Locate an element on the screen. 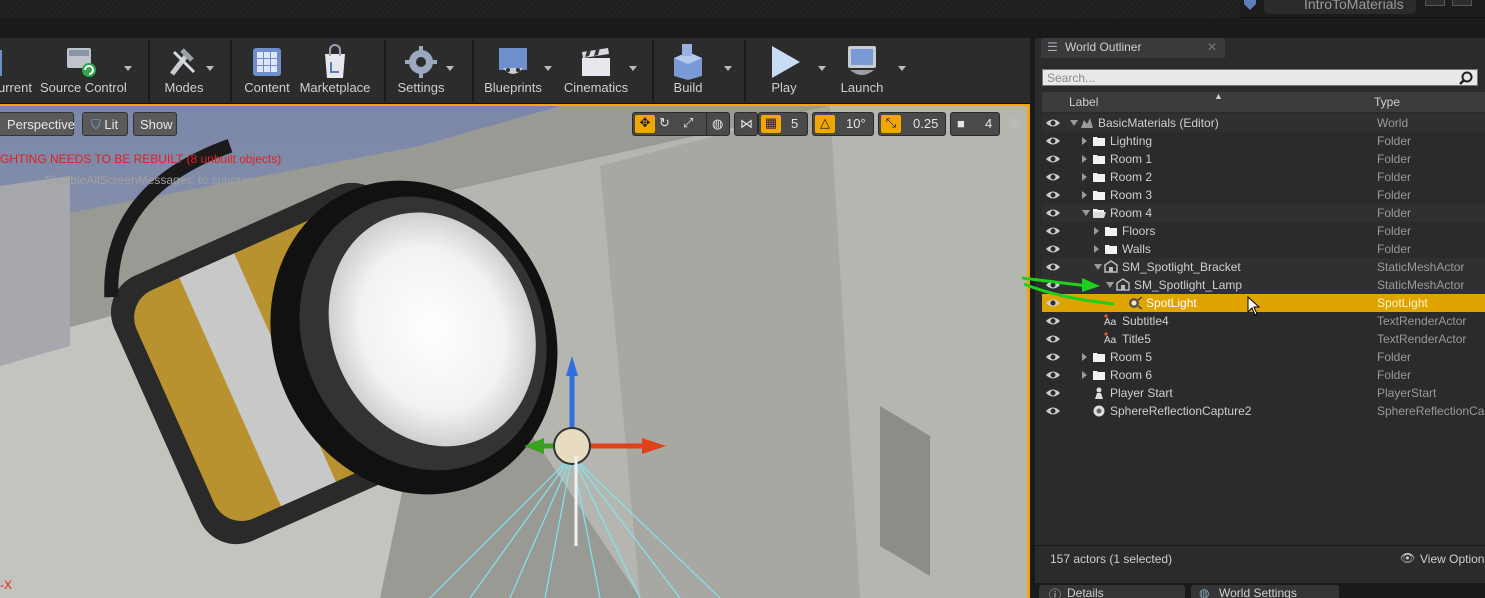 Image resolution: width=1485 pixels, height=598 pixels. tab-world-outliner: ☰ World Outliner ✕ is located at coordinates (1133, 48).